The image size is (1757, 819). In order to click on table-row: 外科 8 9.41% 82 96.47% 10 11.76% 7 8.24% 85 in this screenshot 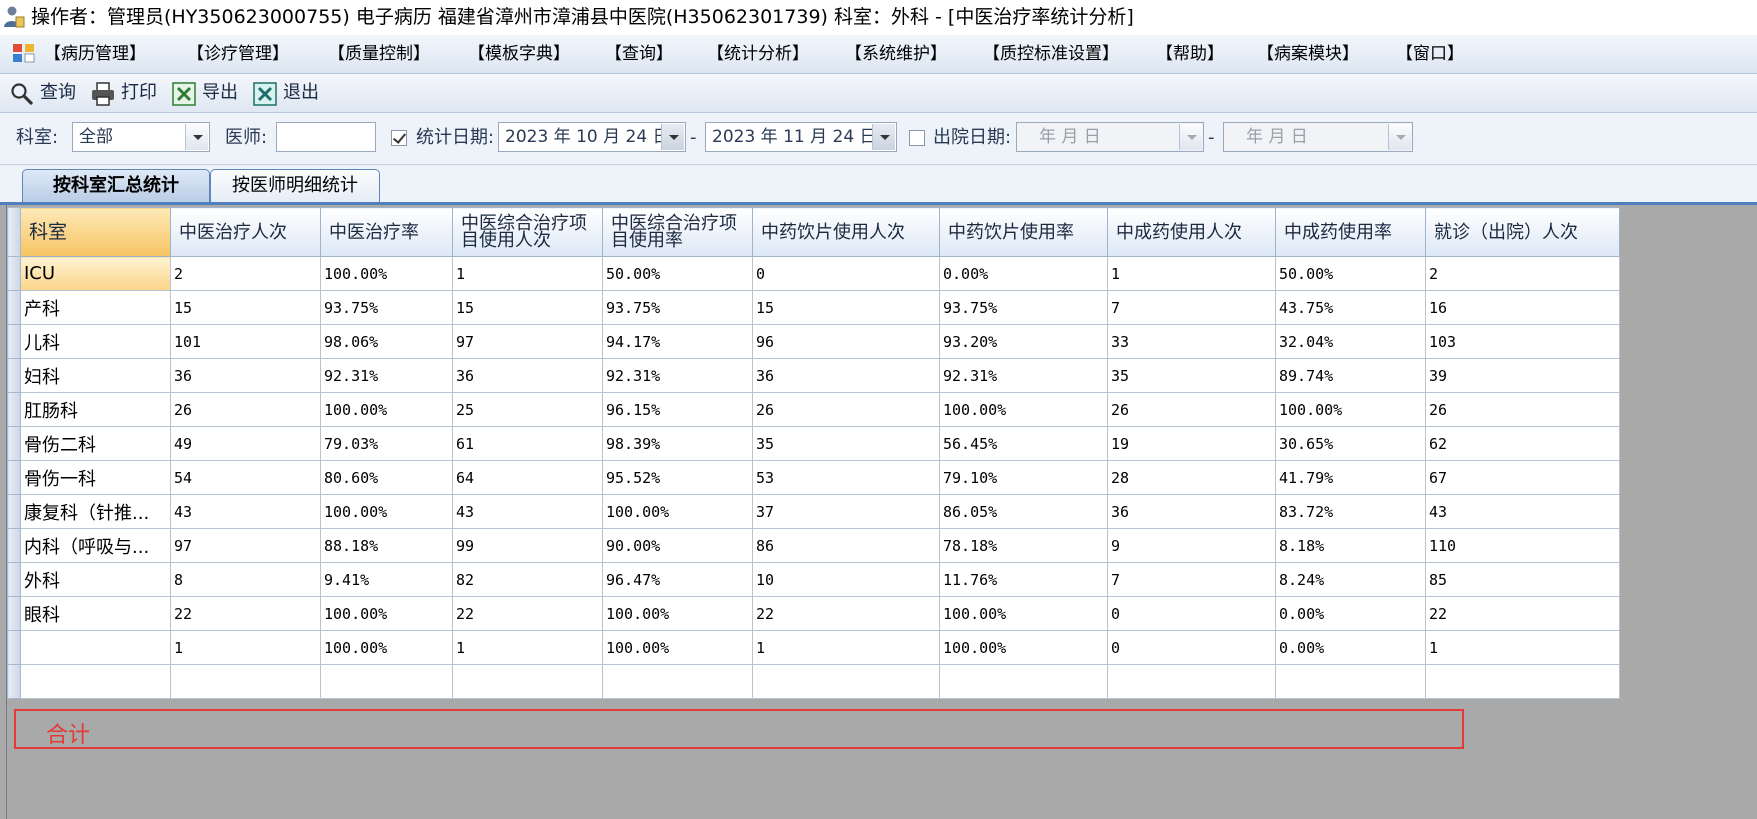, I will do `click(813, 579)`.